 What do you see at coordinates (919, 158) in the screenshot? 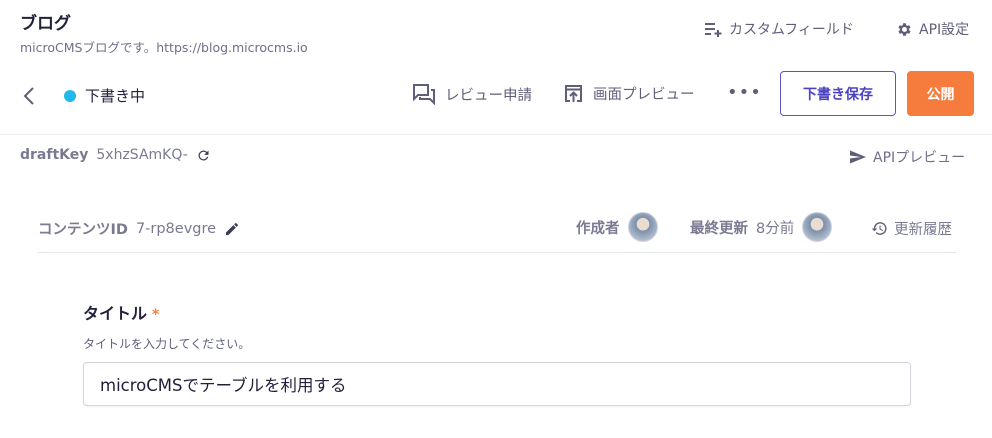
I see `api-preview-label: APIプレビュー` at bounding box center [919, 158].